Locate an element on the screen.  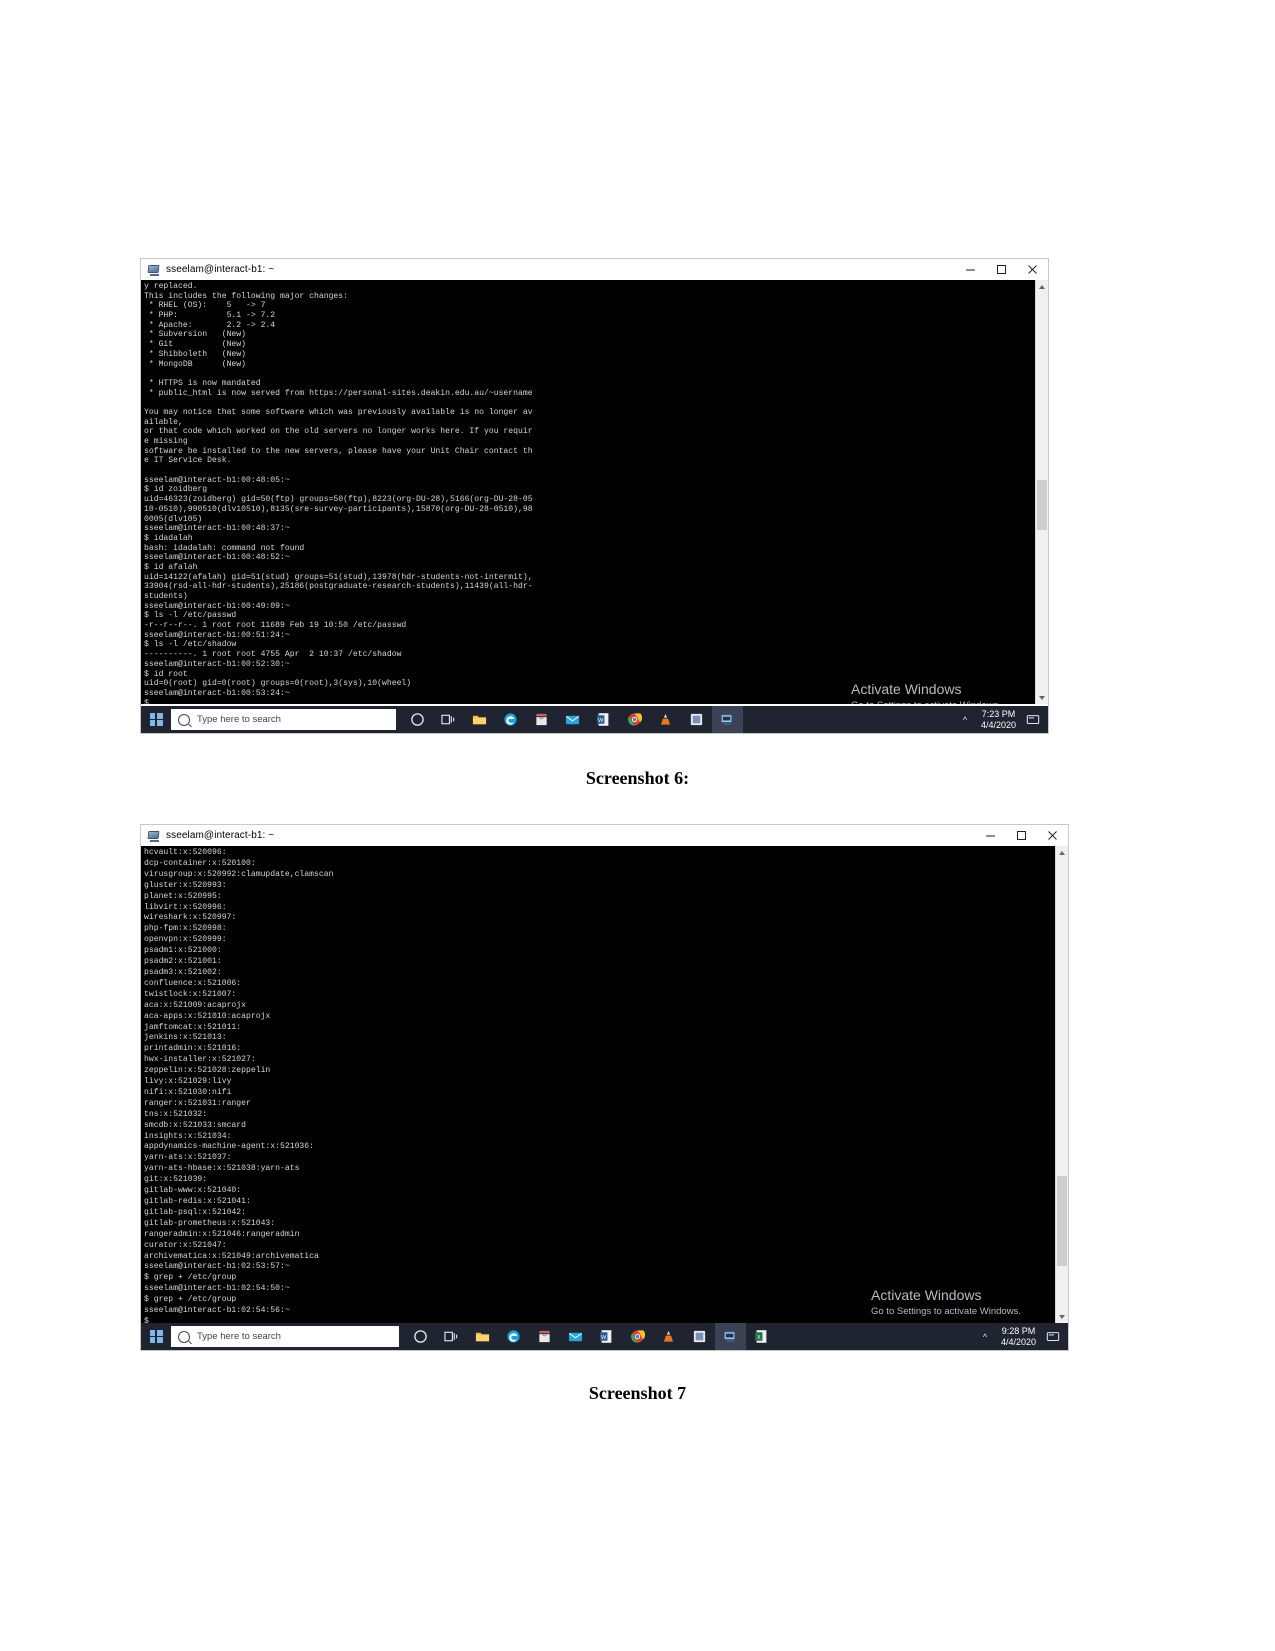
system-tray-2: ^ 9:28 PM 4/4/2020 is located at coordinates (1021, 1336).